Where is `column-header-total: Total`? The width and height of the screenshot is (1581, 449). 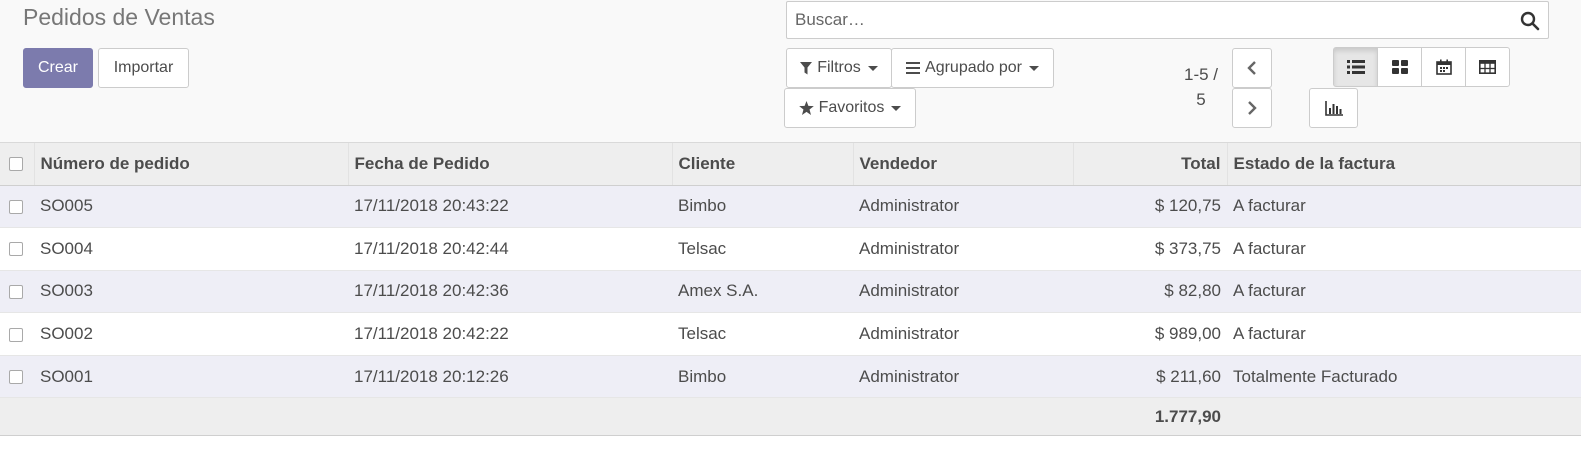 column-header-total: Total is located at coordinates (1150, 164).